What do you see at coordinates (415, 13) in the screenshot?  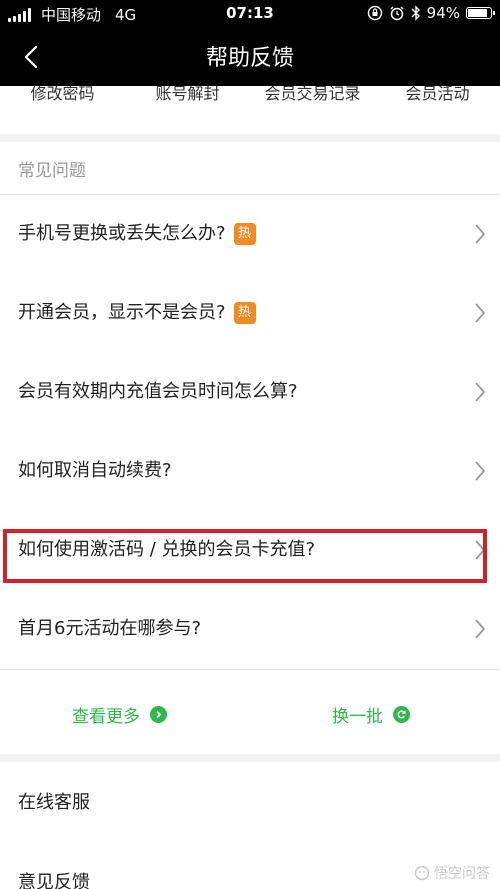 I see `bluetooth-icon` at bounding box center [415, 13].